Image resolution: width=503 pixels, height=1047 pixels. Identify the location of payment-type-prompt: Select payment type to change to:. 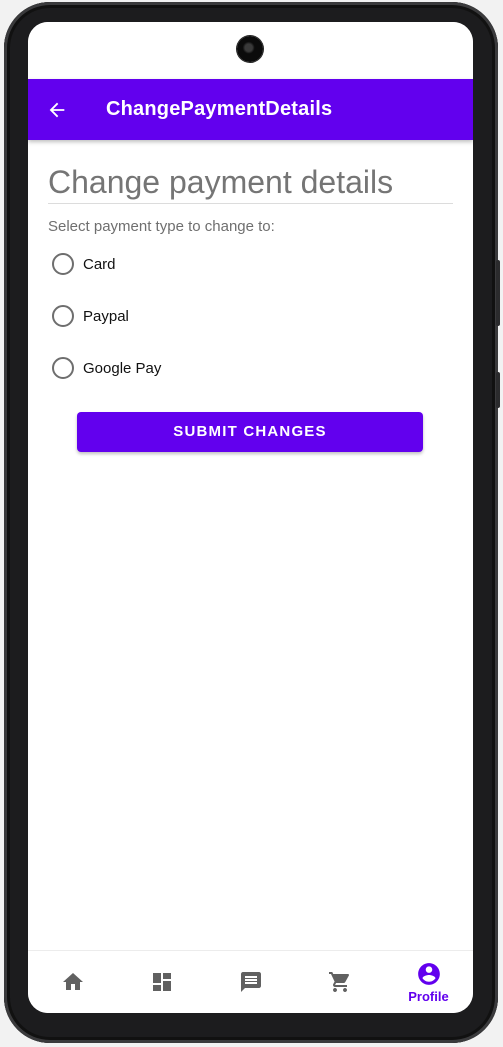
(161, 226).